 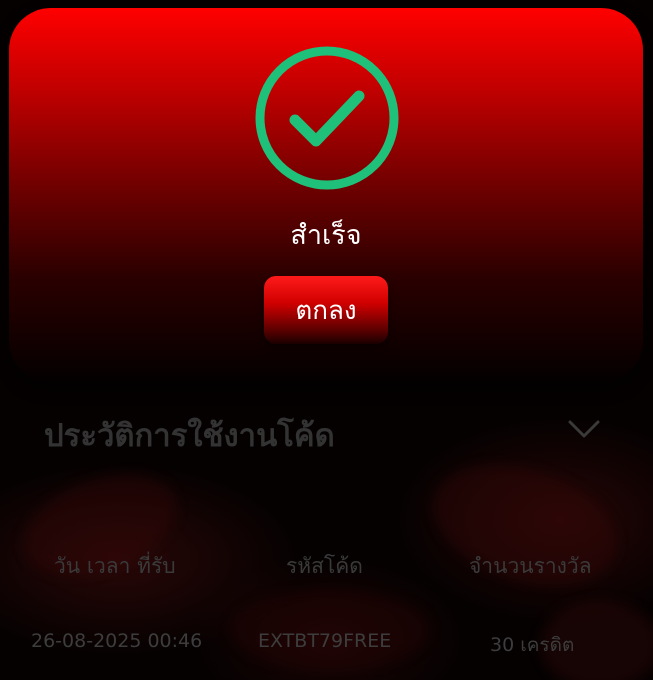 What do you see at coordinates (117, 641) in the screenshot?
I see `row-datetime: 26-08-2025 00:46` at bounding box center [117, 641].